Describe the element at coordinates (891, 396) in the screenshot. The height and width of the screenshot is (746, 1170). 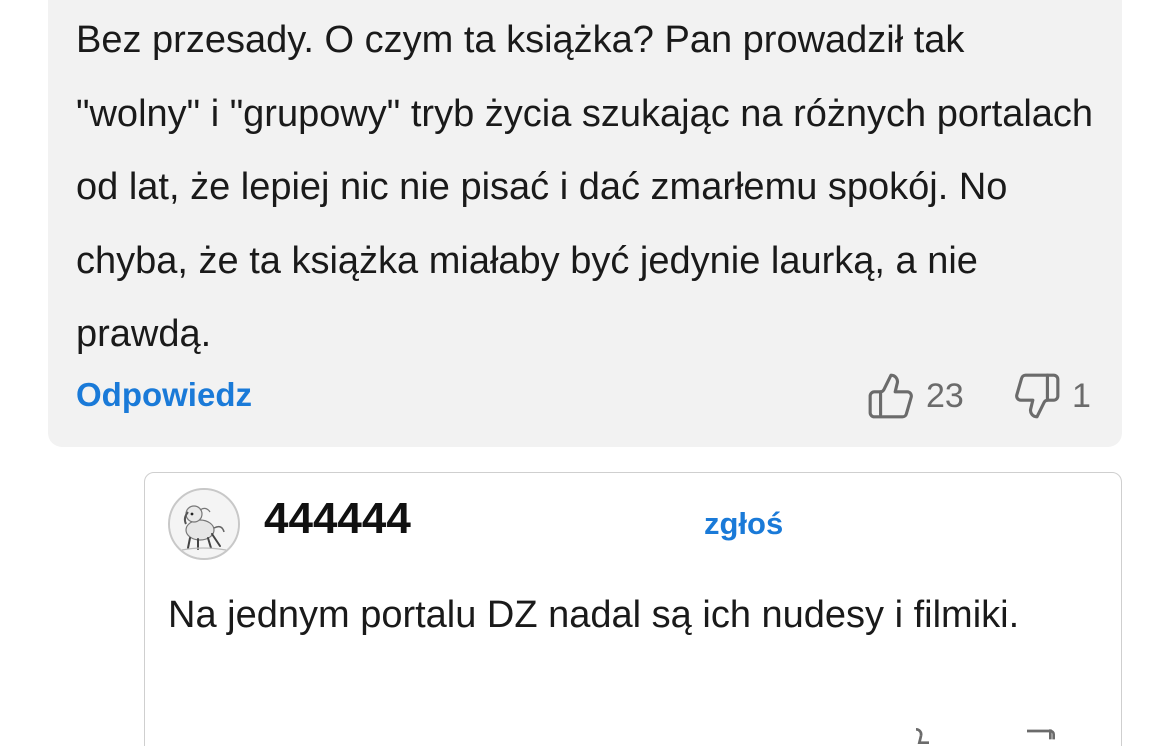
I see `thumbs-up-icon` at that location.